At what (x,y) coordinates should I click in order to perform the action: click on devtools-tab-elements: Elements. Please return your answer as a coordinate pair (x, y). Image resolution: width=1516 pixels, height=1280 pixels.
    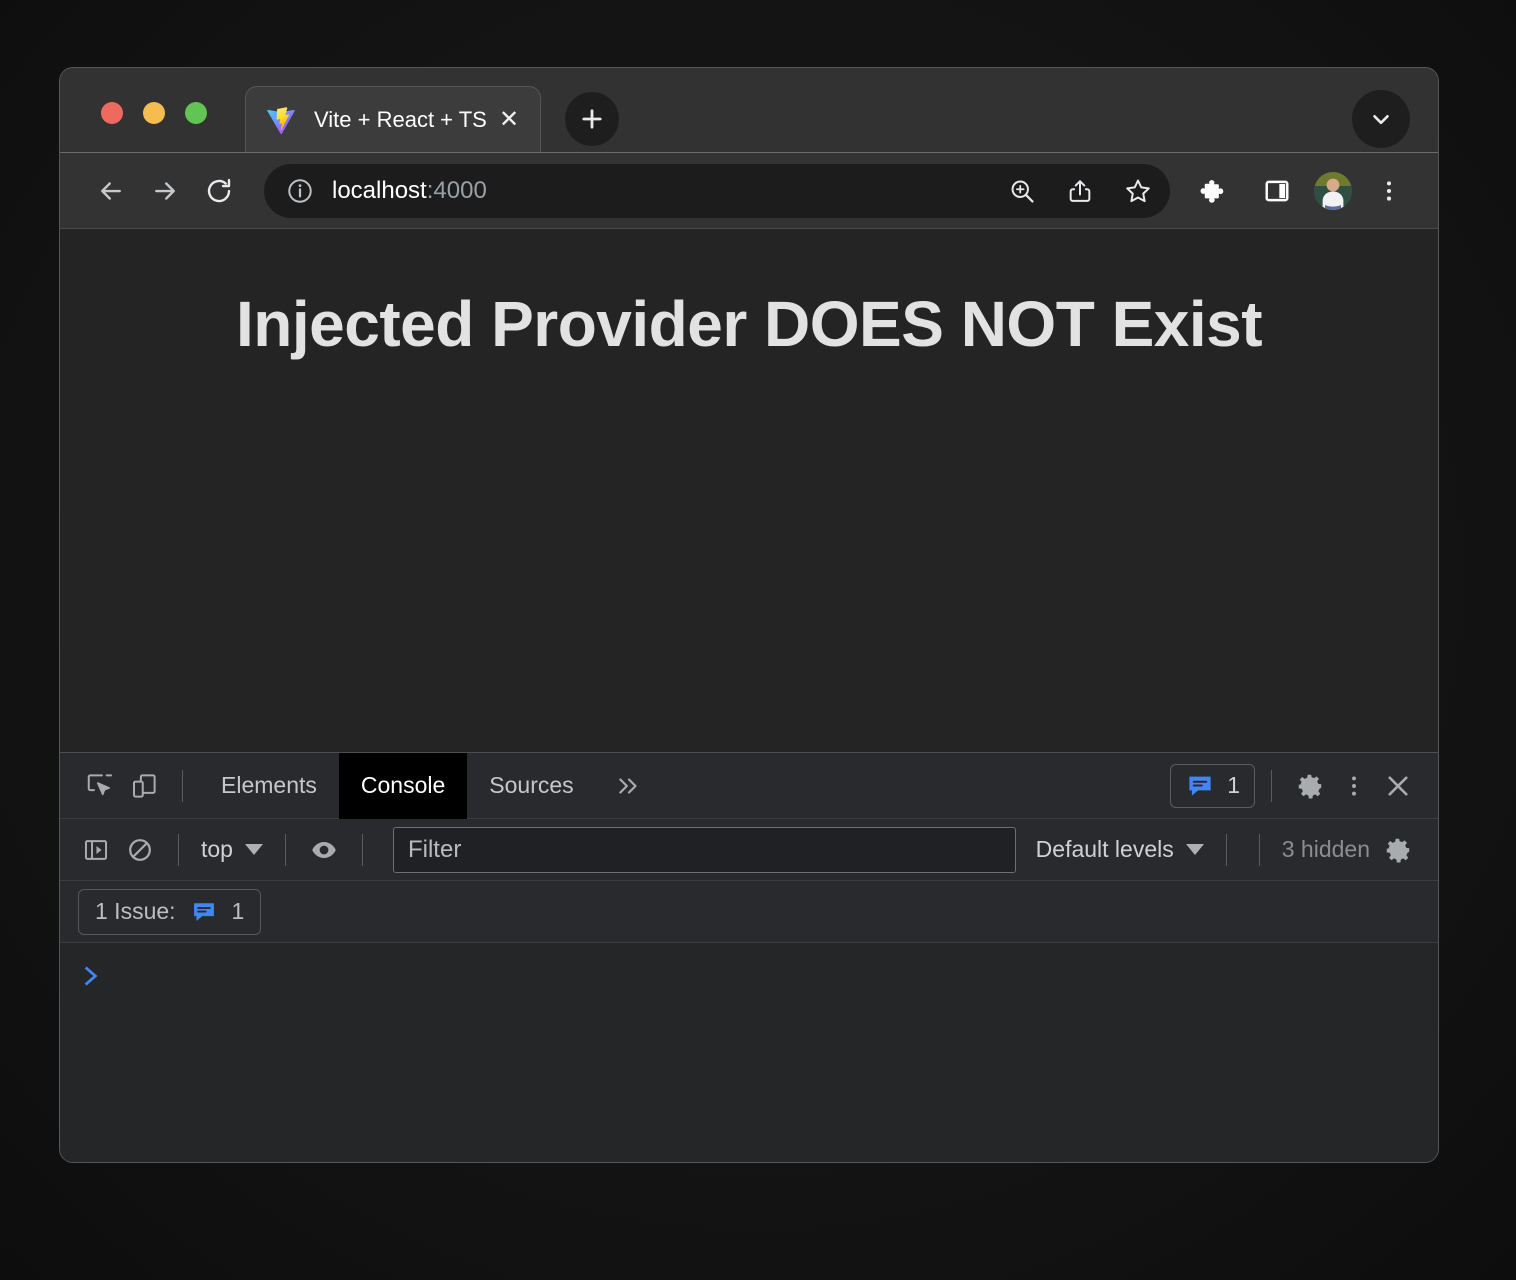
    Looking at the image, I should click on (269, 786).